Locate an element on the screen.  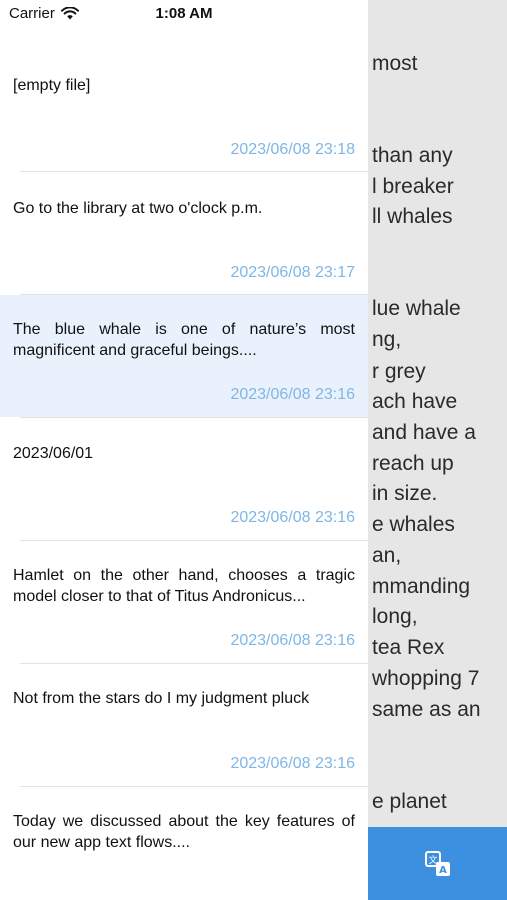
note-text: 2023/06/01 is located at coordinates (53, 453).